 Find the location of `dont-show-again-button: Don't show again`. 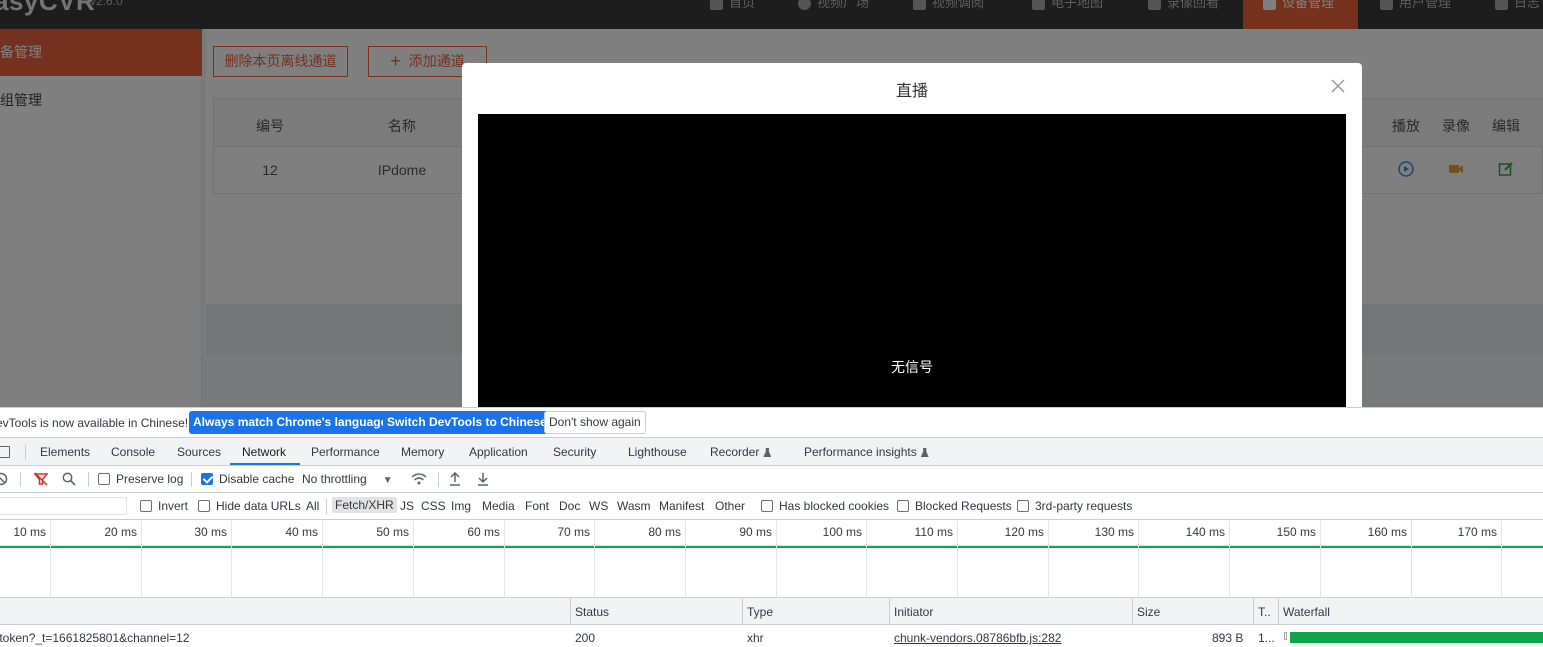

dont-show-again-button: Don't show again is located at coordinates (595, 422).